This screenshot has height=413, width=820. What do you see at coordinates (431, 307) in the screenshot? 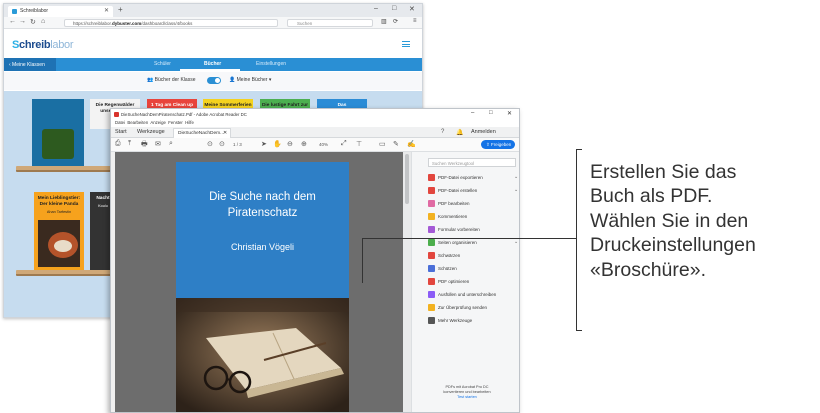
I see `send-review-icon` at bounding box center [431, 307].